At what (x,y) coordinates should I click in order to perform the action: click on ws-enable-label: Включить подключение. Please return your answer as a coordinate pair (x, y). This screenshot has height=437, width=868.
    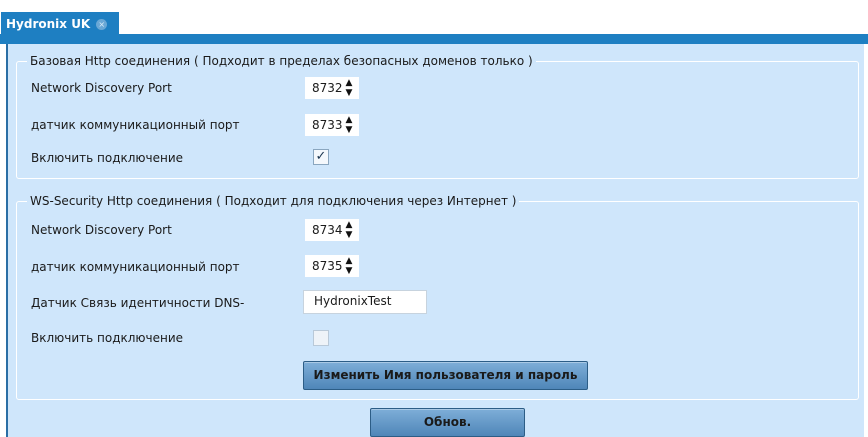
    Looking at the image, I should click on (107, 338).